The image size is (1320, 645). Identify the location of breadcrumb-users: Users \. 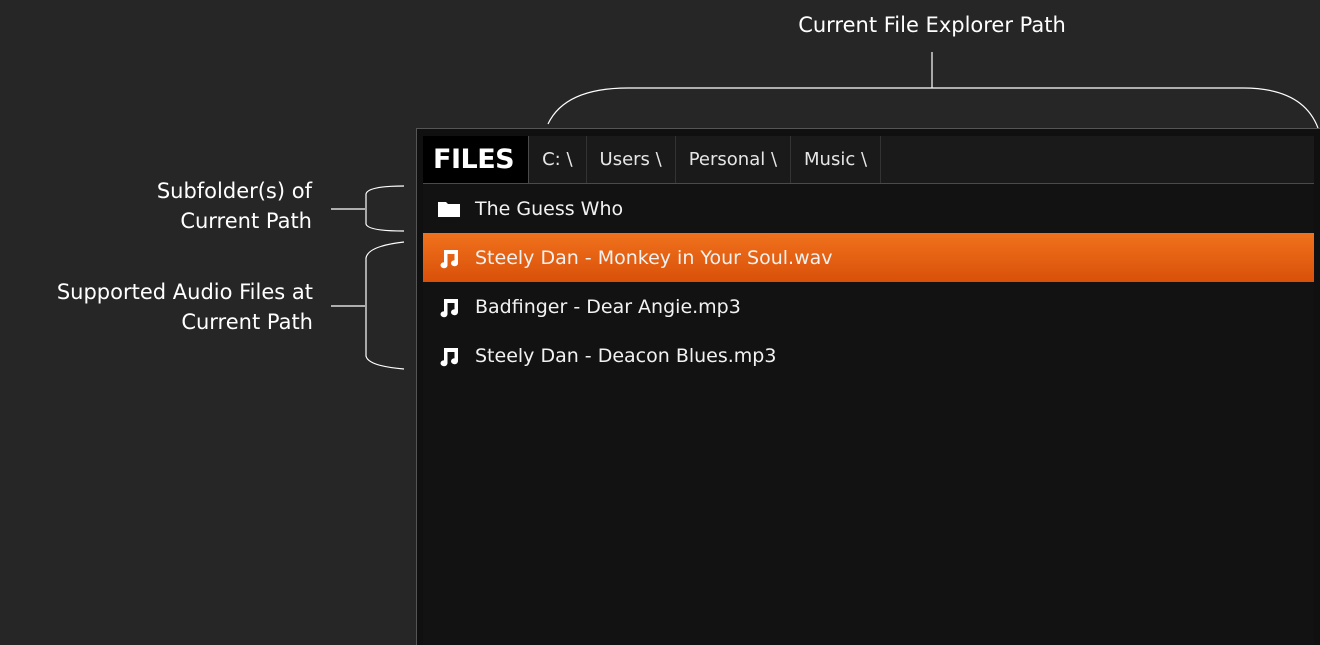
(631, 159).